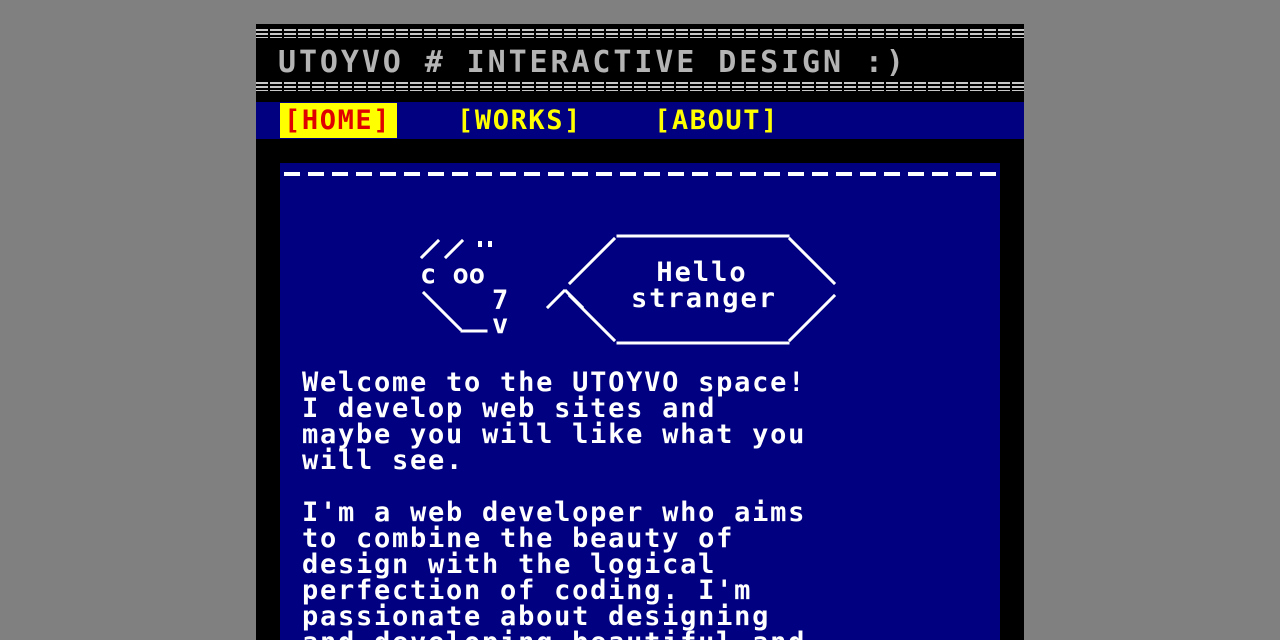 The width and height of the screenshot is (1280, 640). I want to click on nav-about-link: [ABOUT], so click(716, 120).